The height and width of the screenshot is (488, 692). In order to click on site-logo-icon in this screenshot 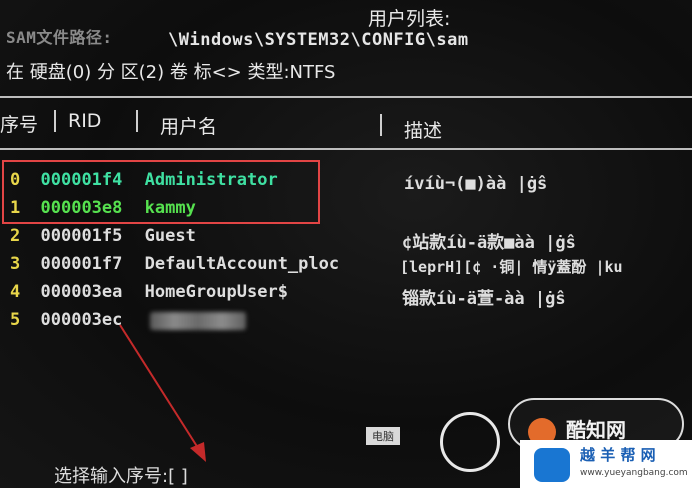, I will do `click(552, 465)`.